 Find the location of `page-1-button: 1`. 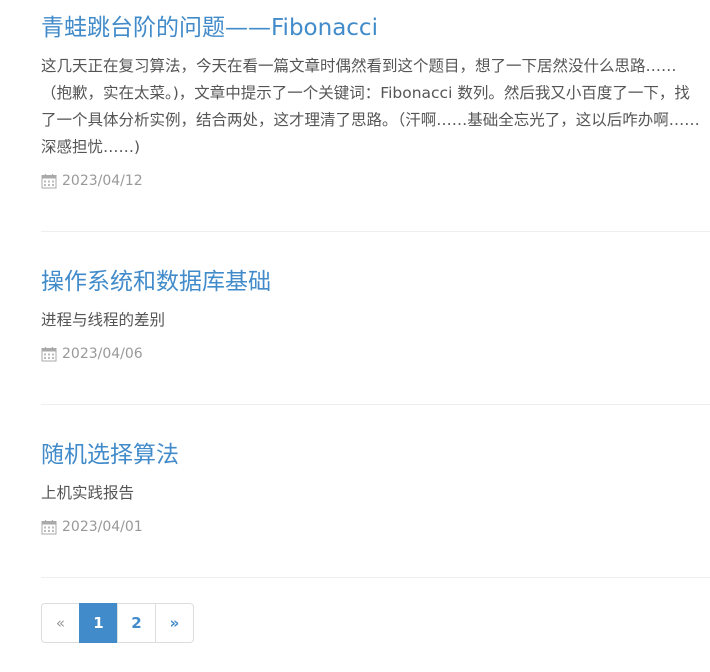

page-1-button: 1 is located at coordinates (98, 623).